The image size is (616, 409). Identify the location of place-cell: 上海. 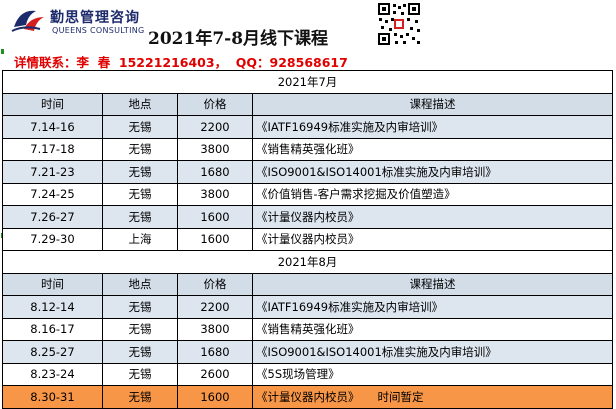
(140, 239).